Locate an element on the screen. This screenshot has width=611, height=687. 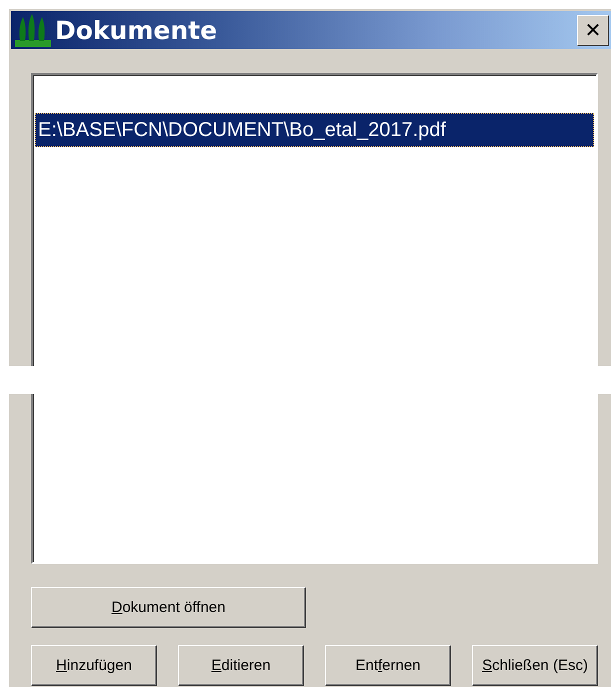
trees-icon is located at coordinates (33, 30).